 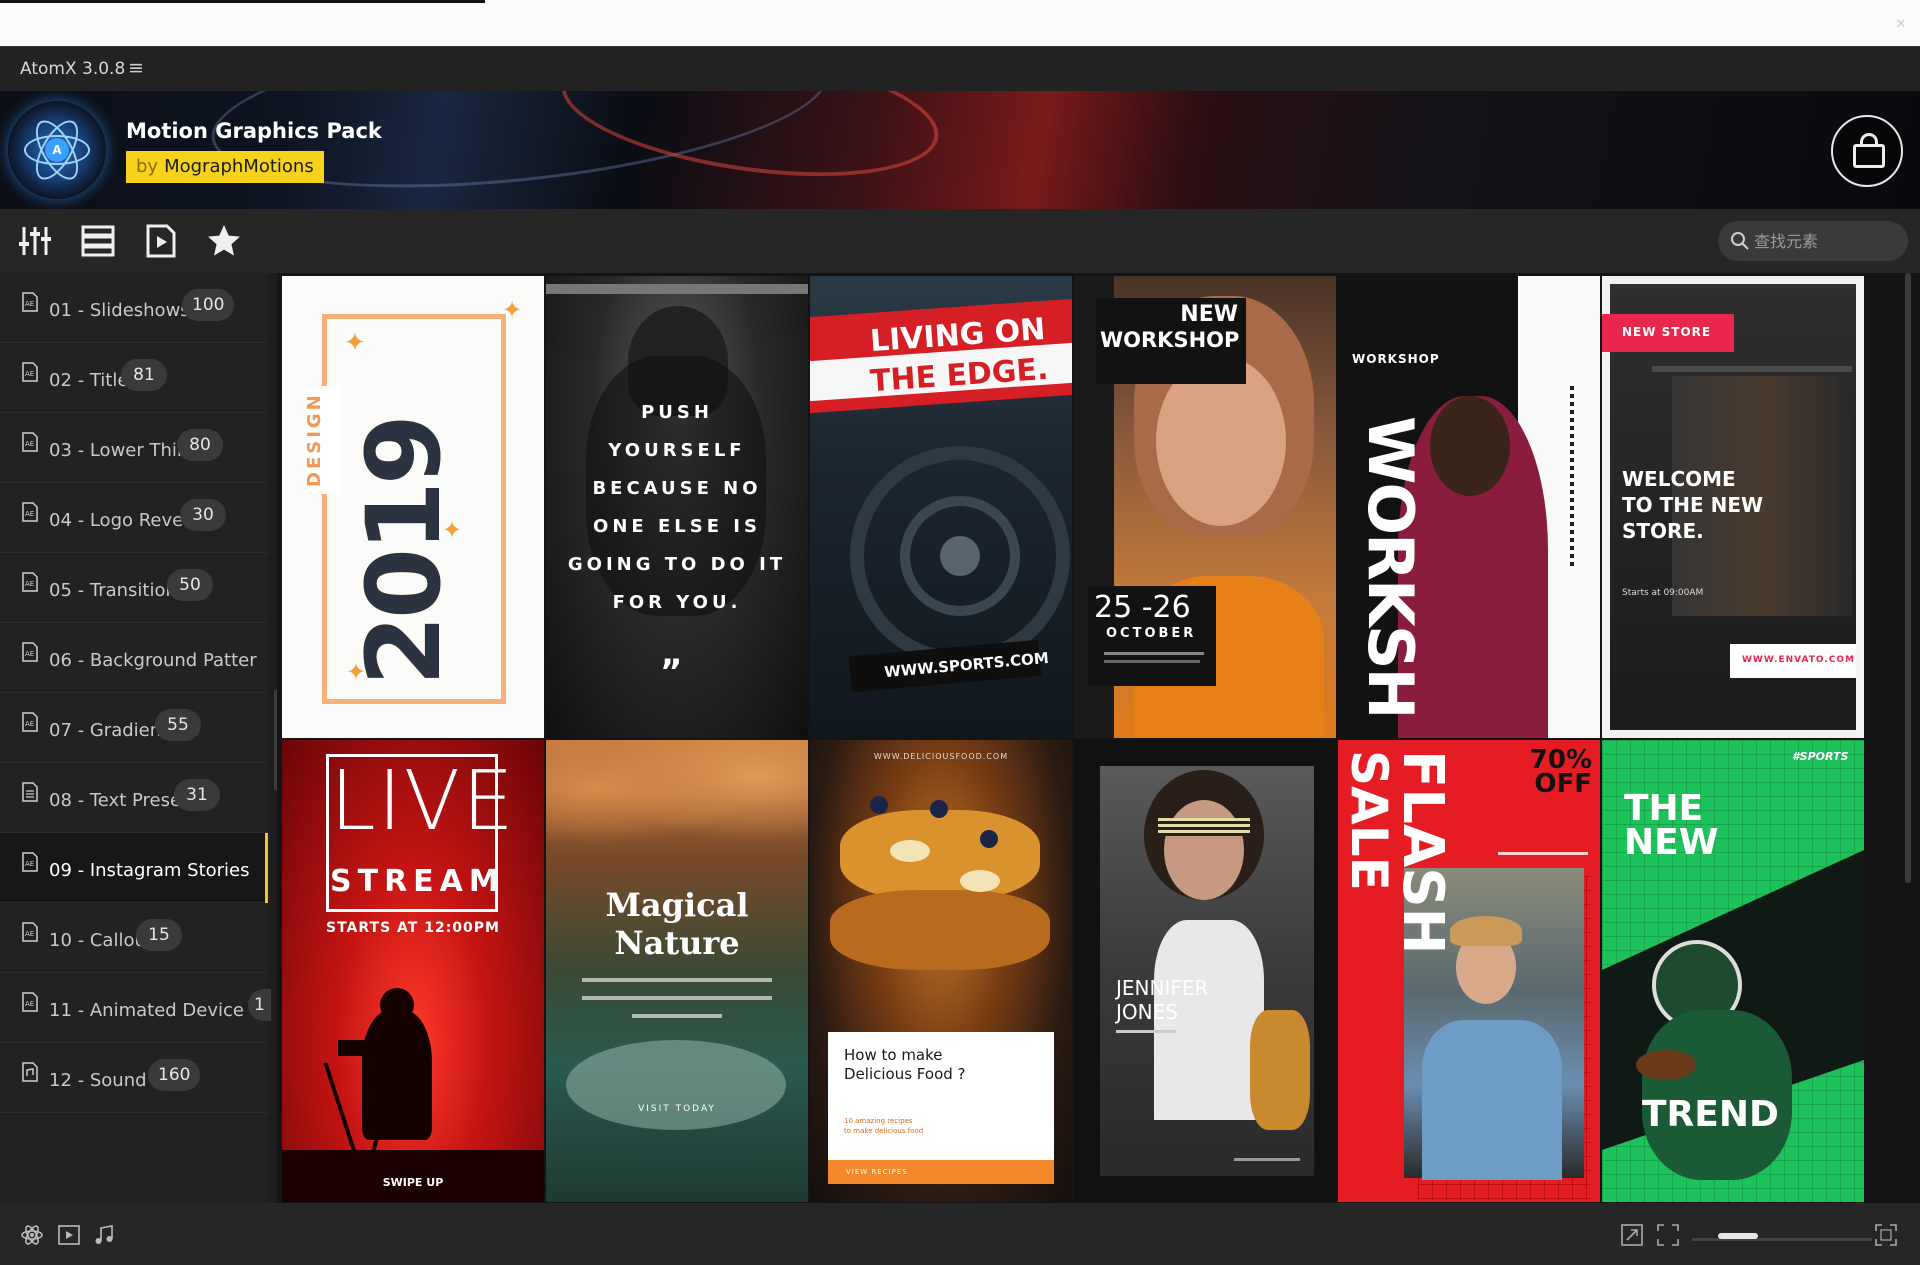 I want to click on fit-screen-icon, so click(x=1668, y=1235).